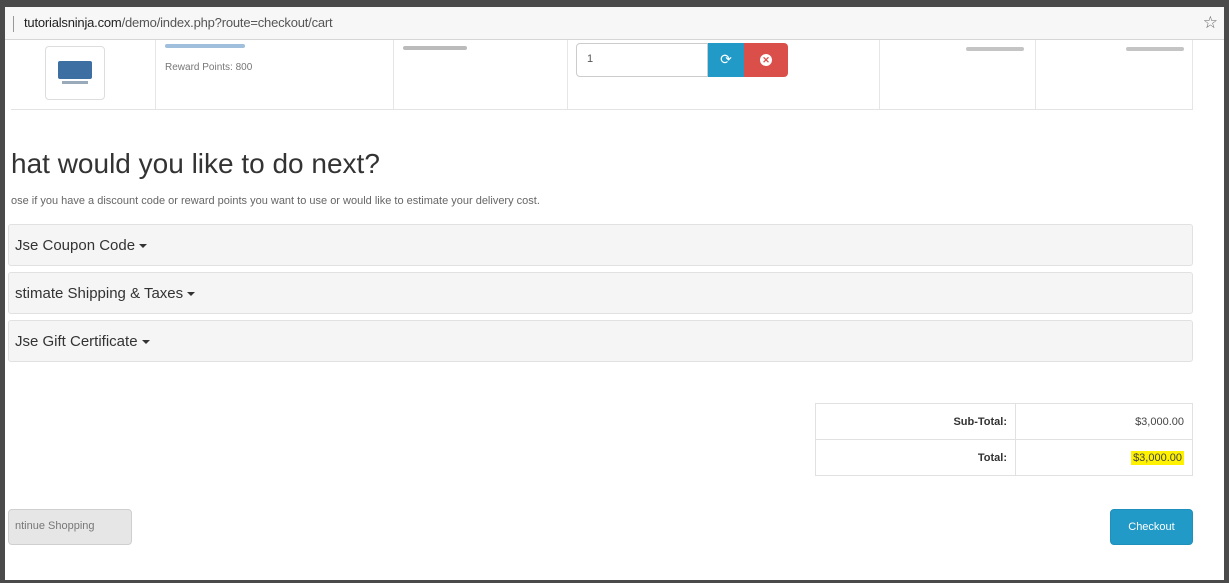 This screenshot has height=583, width=1229. What do you see at coordinates (600, 293) in the screenshot?
I see `shipping-taxes-panel: stimate Shipping & Taxes` at bounding box center [600, 293].